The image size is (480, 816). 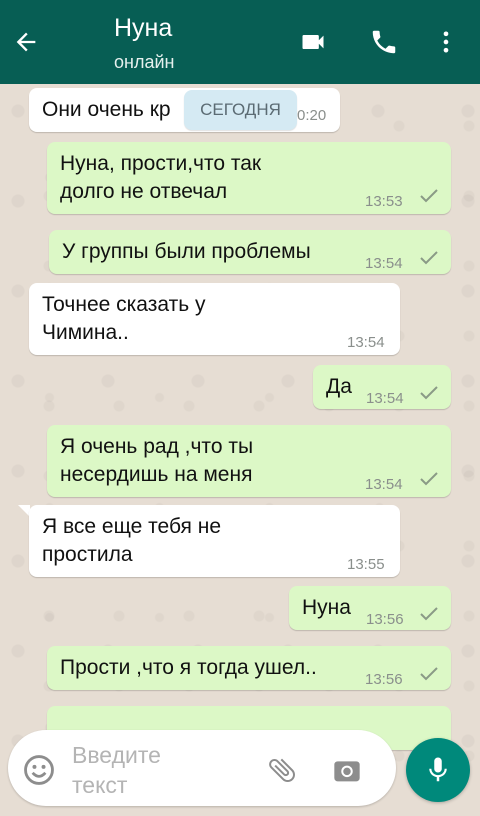 What do you see at coordinates (143, 28) in the screenshot?
I see `contact-name: Нуна` at bounding box center [143, 28].